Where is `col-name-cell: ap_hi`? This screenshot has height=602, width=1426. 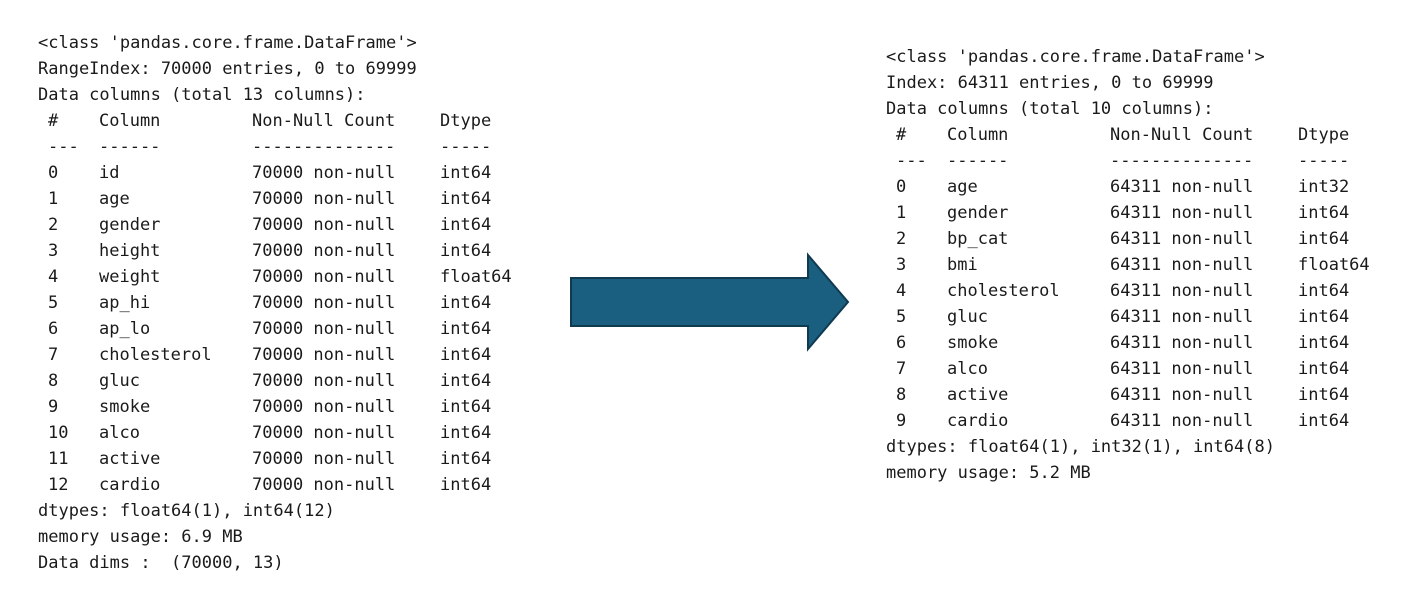
col-name-cell: ap_hi is located at coordinates (125, 303).